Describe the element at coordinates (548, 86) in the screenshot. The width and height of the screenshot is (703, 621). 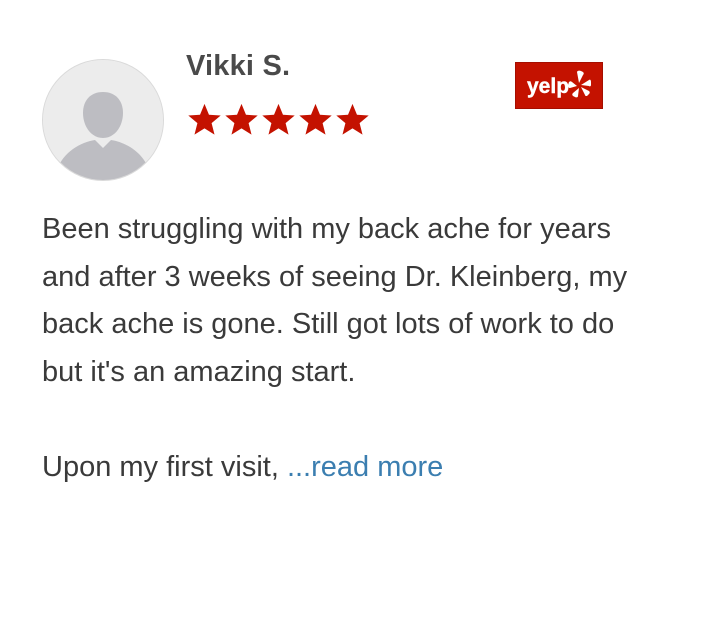
I see `svg-text: yelp` at that location.